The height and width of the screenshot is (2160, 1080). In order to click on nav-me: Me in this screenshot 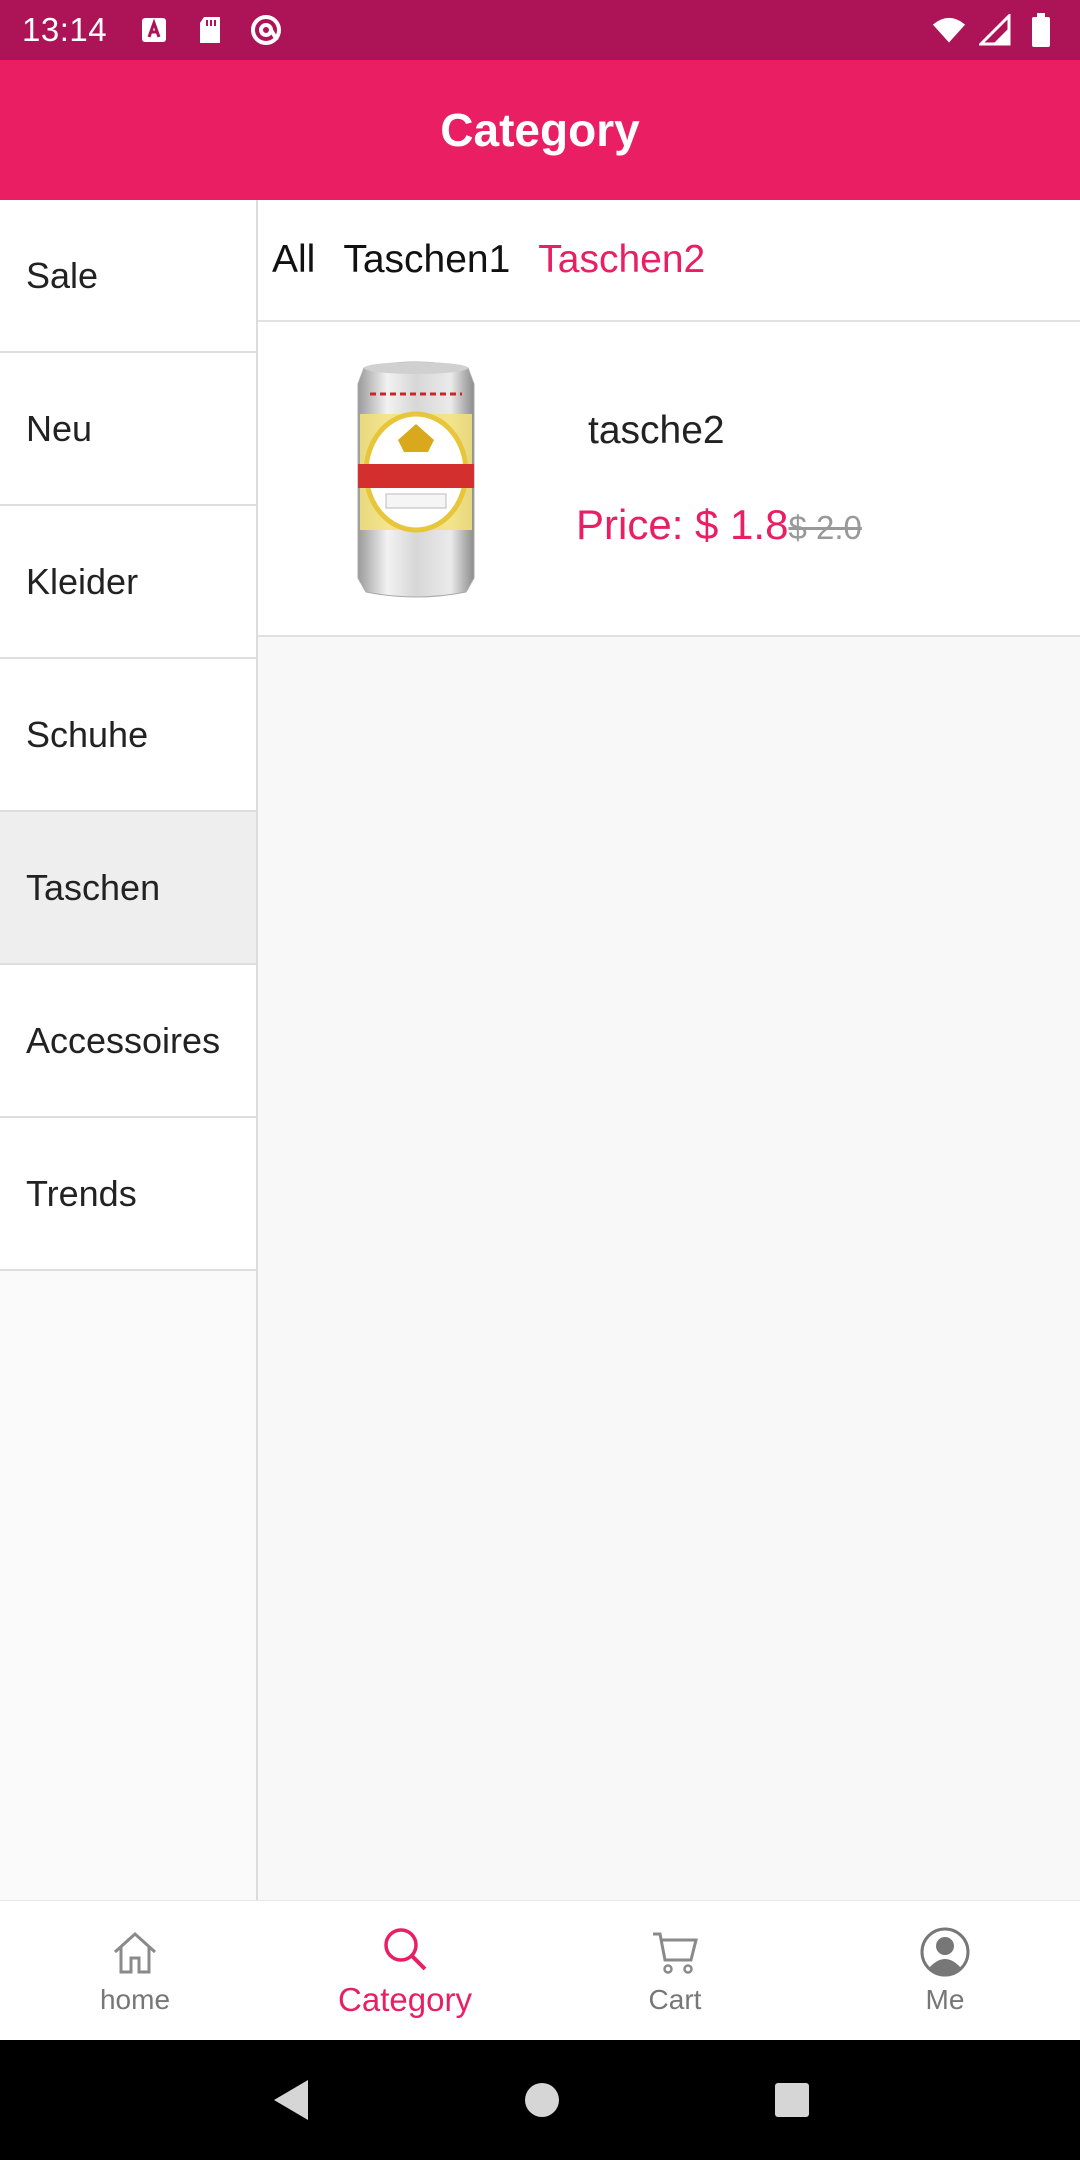, I will do `click(945, 1970)`.